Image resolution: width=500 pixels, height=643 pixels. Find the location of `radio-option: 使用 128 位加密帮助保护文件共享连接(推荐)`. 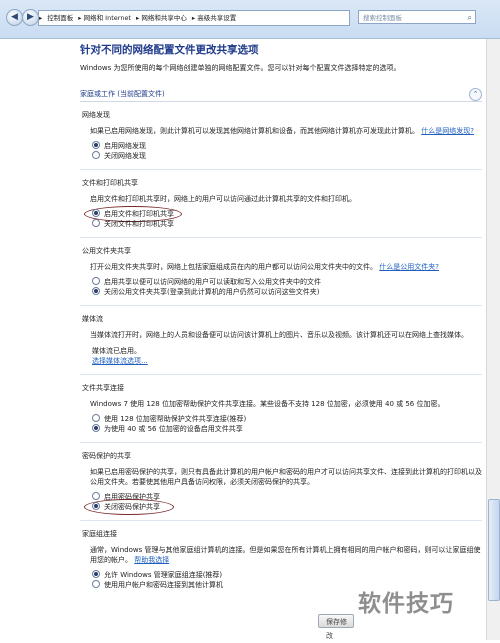

radio-option: 使用 128 位加密帮助保护文件共享连接(推荐) is located at coordinates (287, 419).